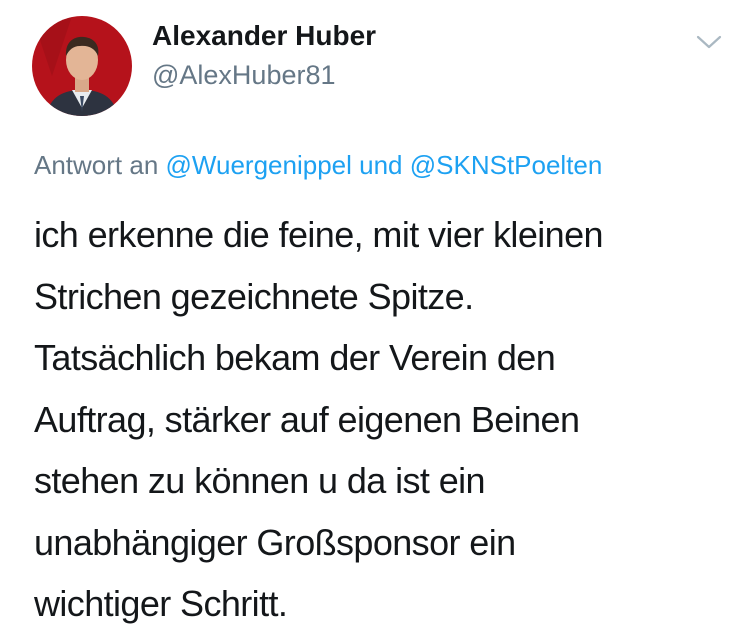  What do you see at coordinates (381, 165) in the screenshot?
I see `reply-conjunction: und` at bounding box center [381, 165].